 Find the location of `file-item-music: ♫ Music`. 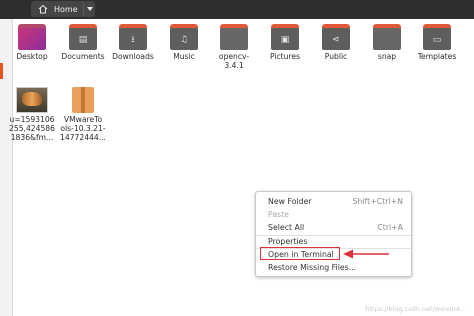

file-item-music: ♫ Music is located at coordinates (184, 42).